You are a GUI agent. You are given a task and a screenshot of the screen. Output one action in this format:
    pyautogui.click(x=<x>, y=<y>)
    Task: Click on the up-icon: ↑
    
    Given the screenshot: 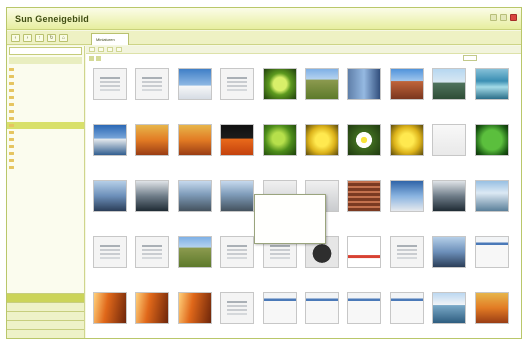 What is the action you would take?
    pyautogui.click(x=39, y=38)
    